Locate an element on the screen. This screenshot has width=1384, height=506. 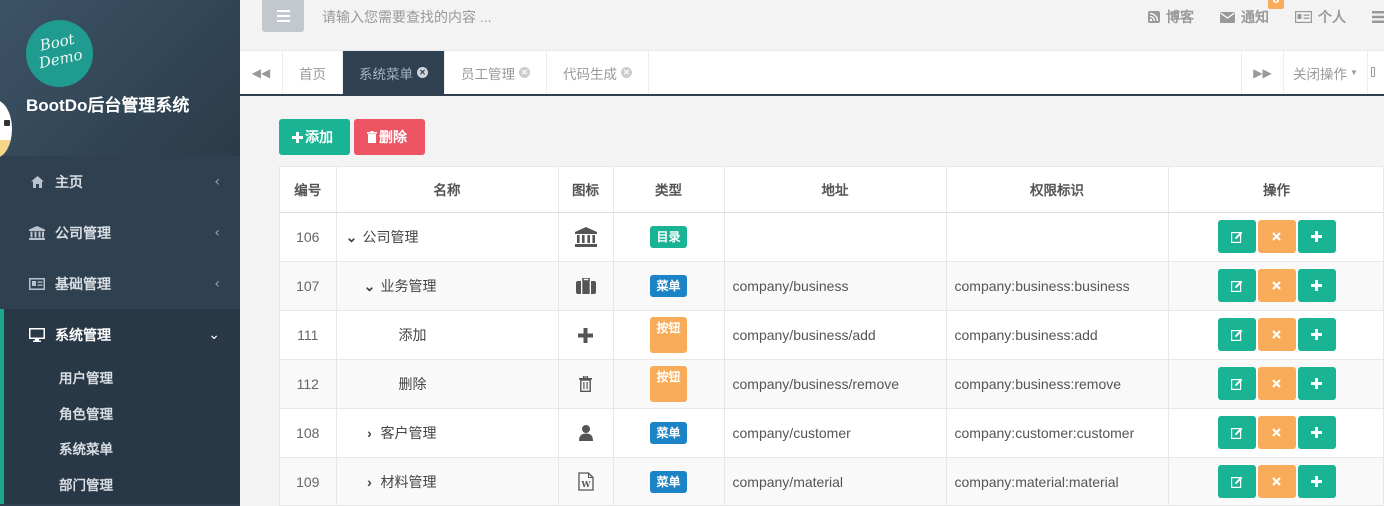
tab-system-menu: 系统菜单 ✕ is located at coordinates (394, 72).